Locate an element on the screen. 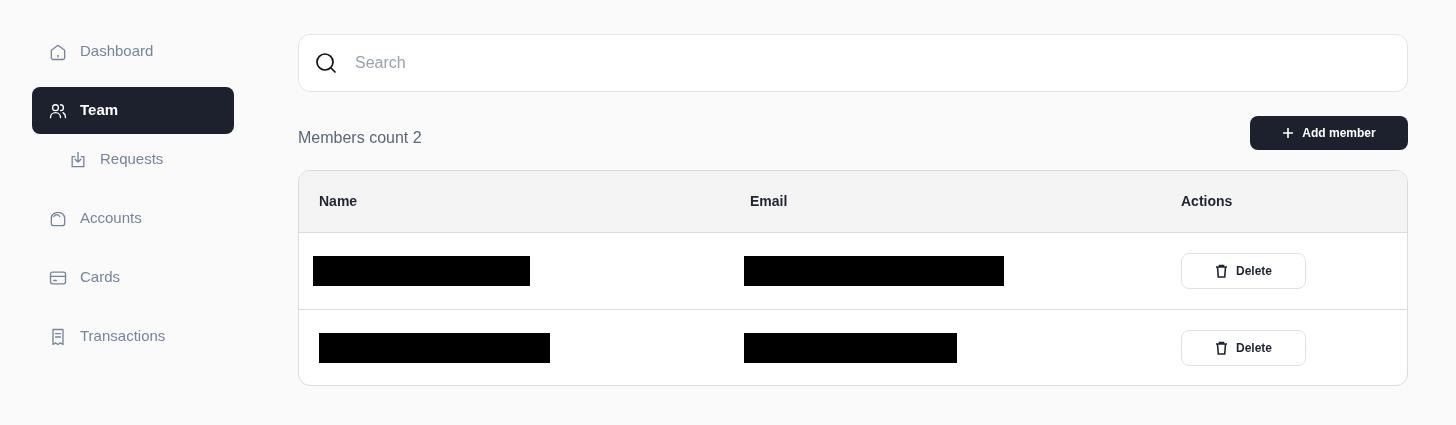  add-member-button: Add member is located at coordinates (1329, 133).